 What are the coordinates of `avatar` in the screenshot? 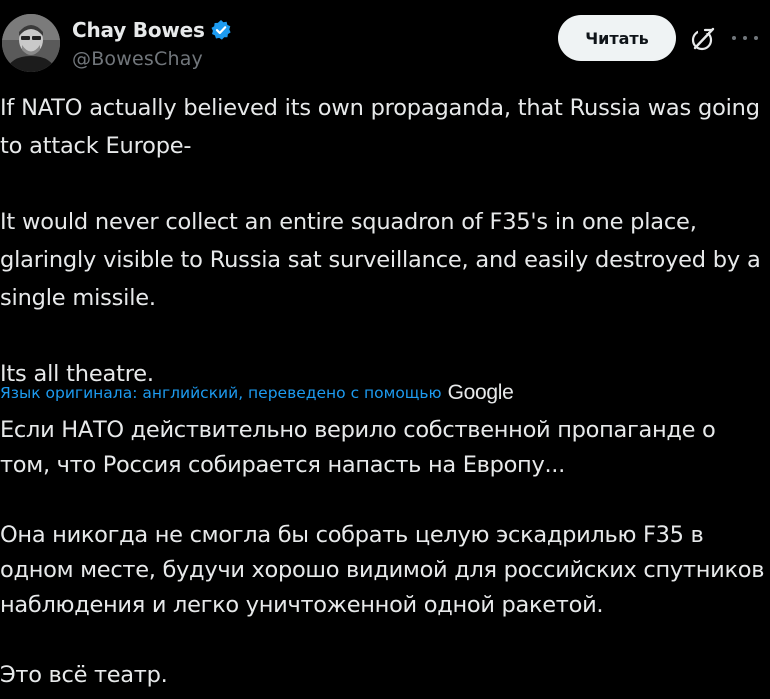 It's located at (31, 43).